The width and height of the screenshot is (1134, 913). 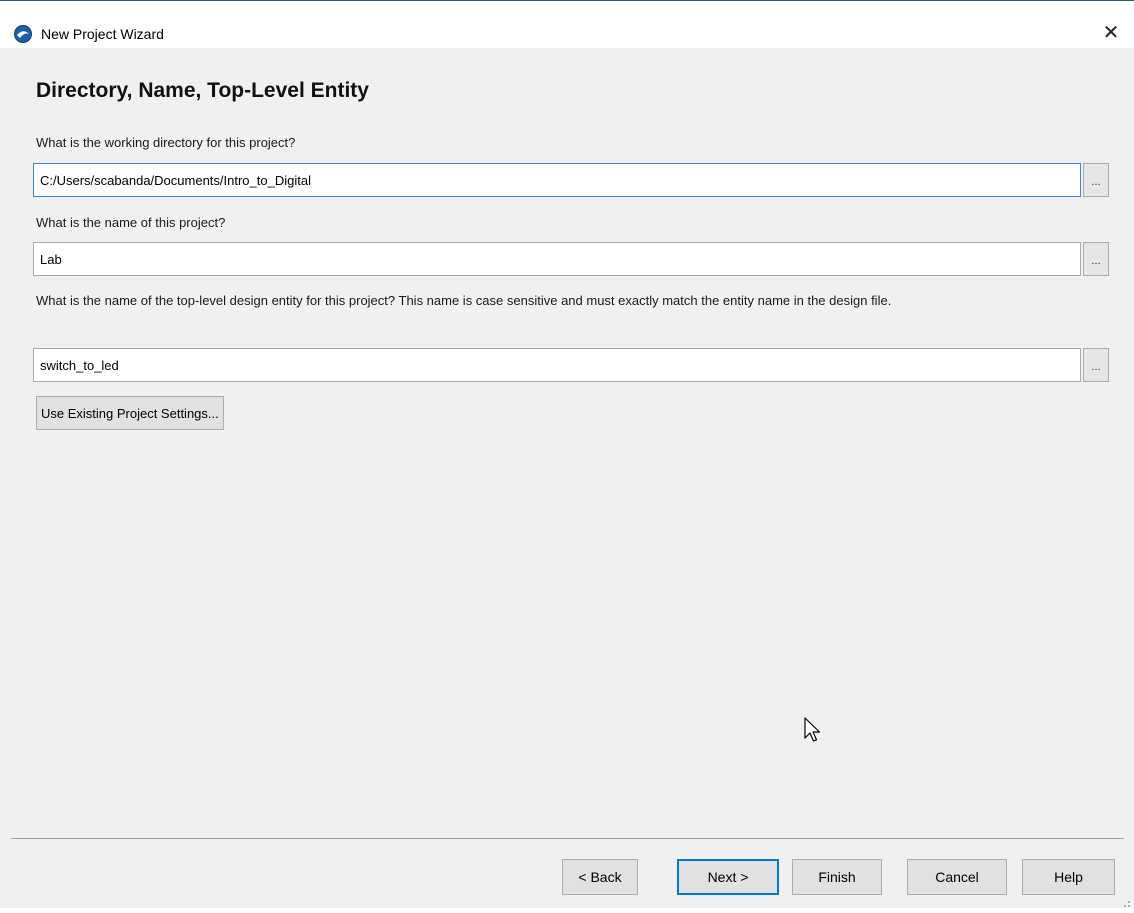 What do you see at coordinates (600, 877) in the screenshot?
I see `back-button: < Back` at bounding box center [600, 877].